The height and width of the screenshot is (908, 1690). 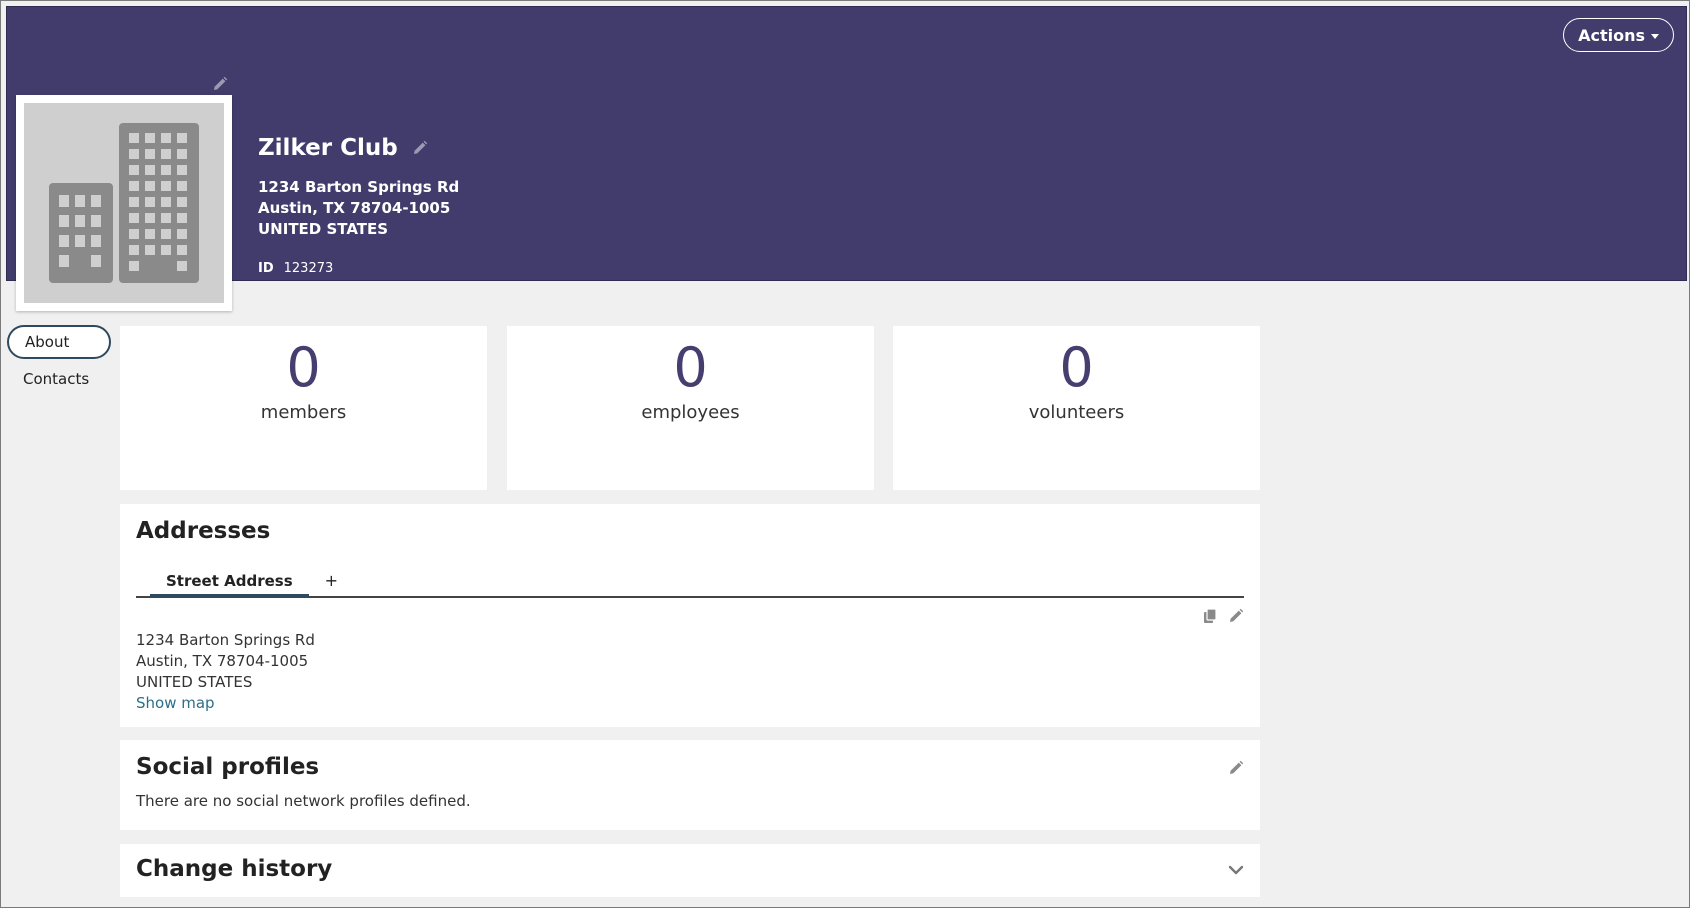 What do you see at coordinates (354, 208) in the screenshot?
I see `header-address-line-2: Austin, TX 78704-1005` at bounding box center [354, 208].